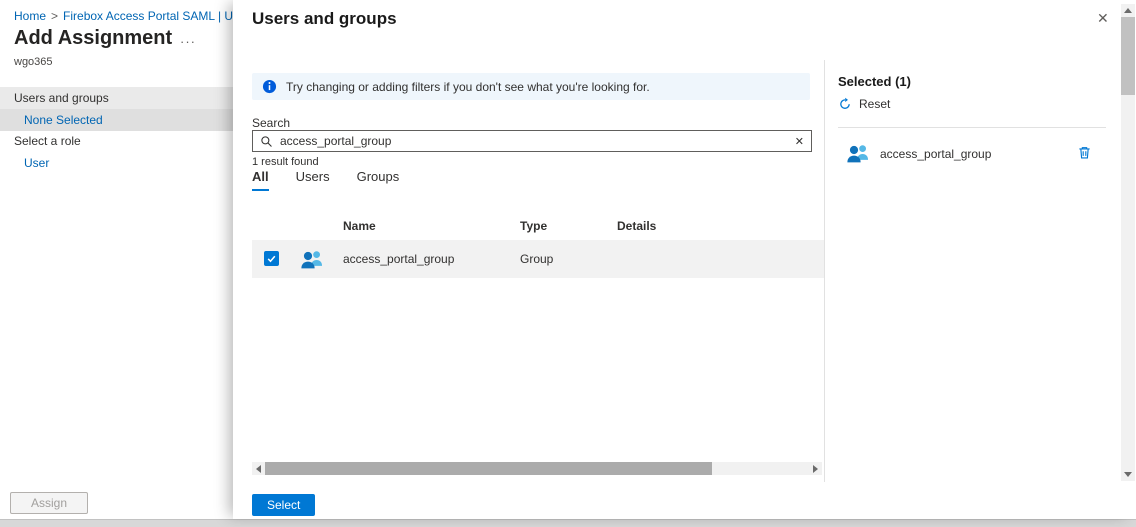 The height and width of the screenshot is (527, 1136). What do you see at coordinates (875, 104) in the screenshot?
I see `reset-label: Reset` at bounding box center [875, 104].